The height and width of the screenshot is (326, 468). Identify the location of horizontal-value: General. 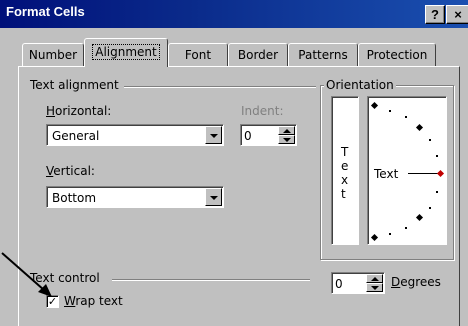
(76, 136).